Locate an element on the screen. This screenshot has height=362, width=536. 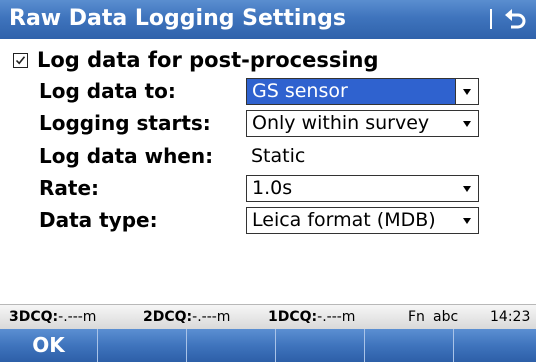
log-data-to-value: GS sensor is located at coordinates (300, 91).